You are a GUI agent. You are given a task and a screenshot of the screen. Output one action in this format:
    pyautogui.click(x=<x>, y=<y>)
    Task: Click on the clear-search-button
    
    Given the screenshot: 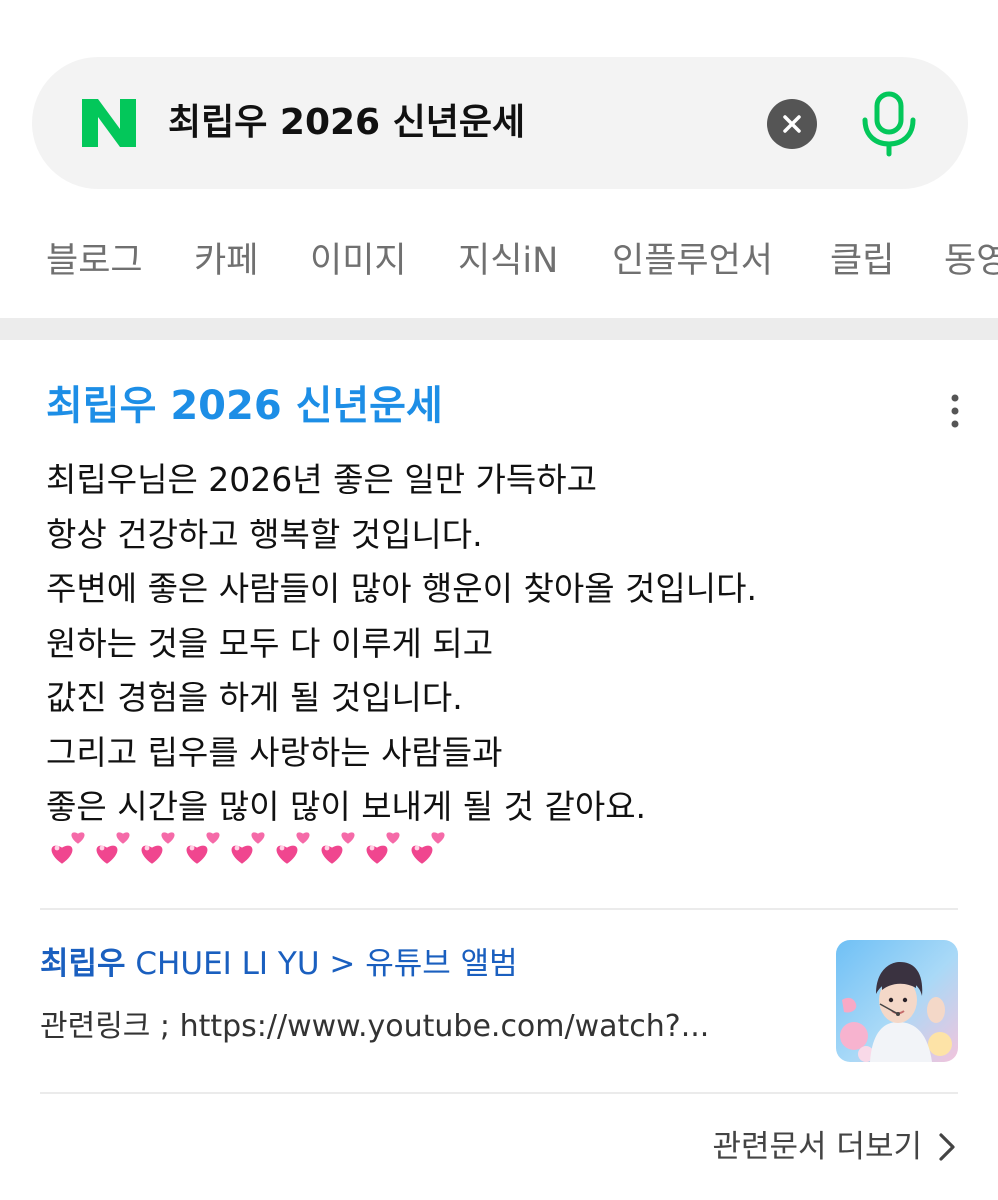 What is the action you would take?
    pyautogui.click(x=792, y=124)
    